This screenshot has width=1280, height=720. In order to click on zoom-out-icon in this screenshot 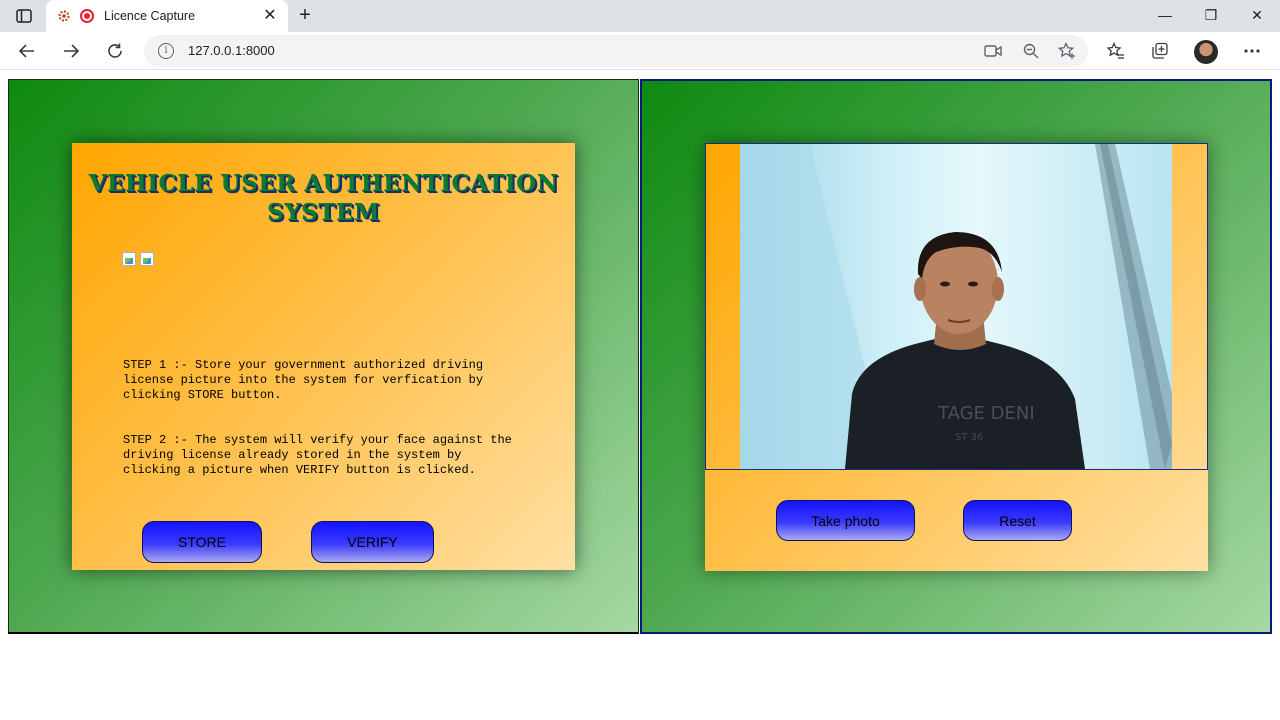, I will do `click(1031, 51)`.